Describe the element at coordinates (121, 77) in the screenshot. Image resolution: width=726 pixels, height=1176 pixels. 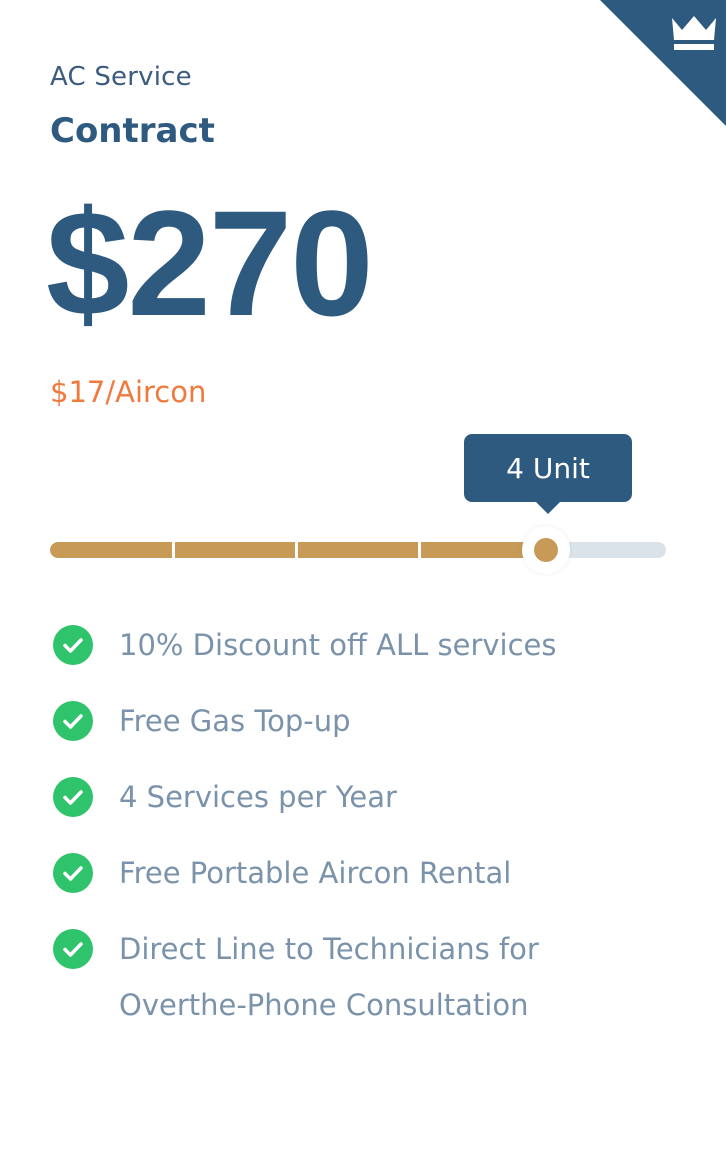
I see `service-label: AC Service` at that location.